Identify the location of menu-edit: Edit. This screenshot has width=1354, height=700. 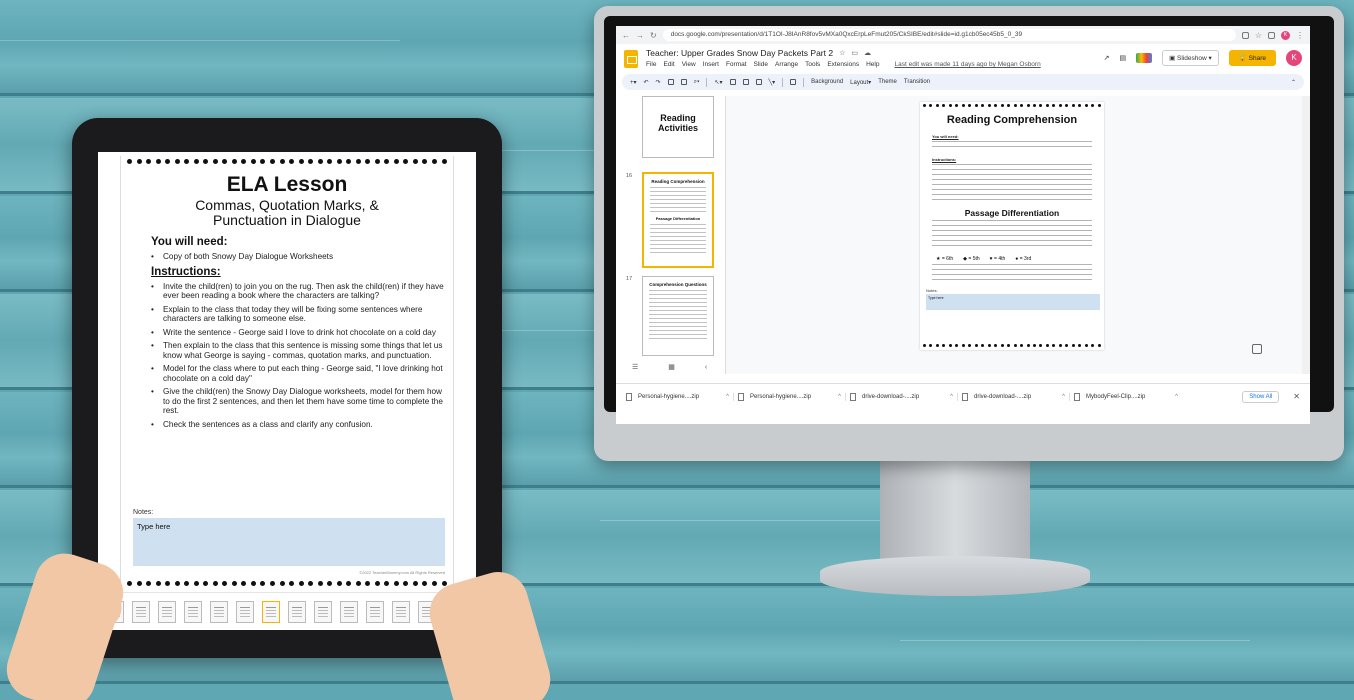
(668, 64).